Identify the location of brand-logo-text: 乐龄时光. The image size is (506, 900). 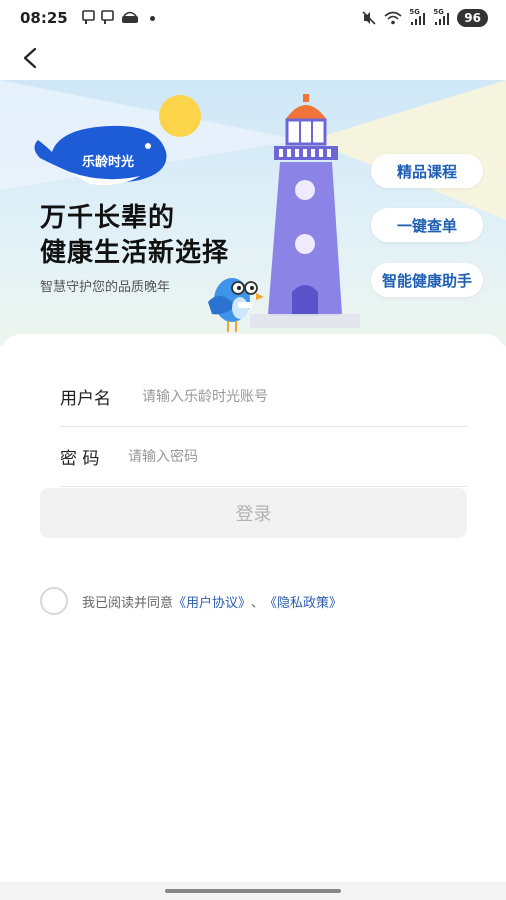
(108, 162).